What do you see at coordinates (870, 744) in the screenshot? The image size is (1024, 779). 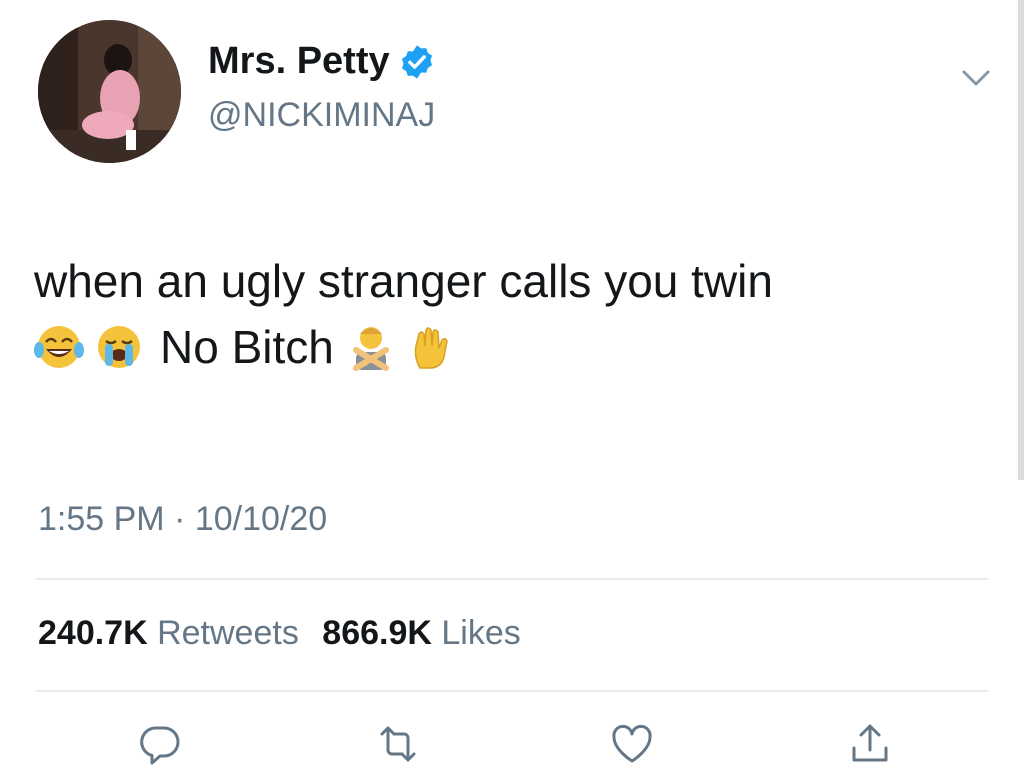 I see `share-icon` at bounding box center [870, 744].